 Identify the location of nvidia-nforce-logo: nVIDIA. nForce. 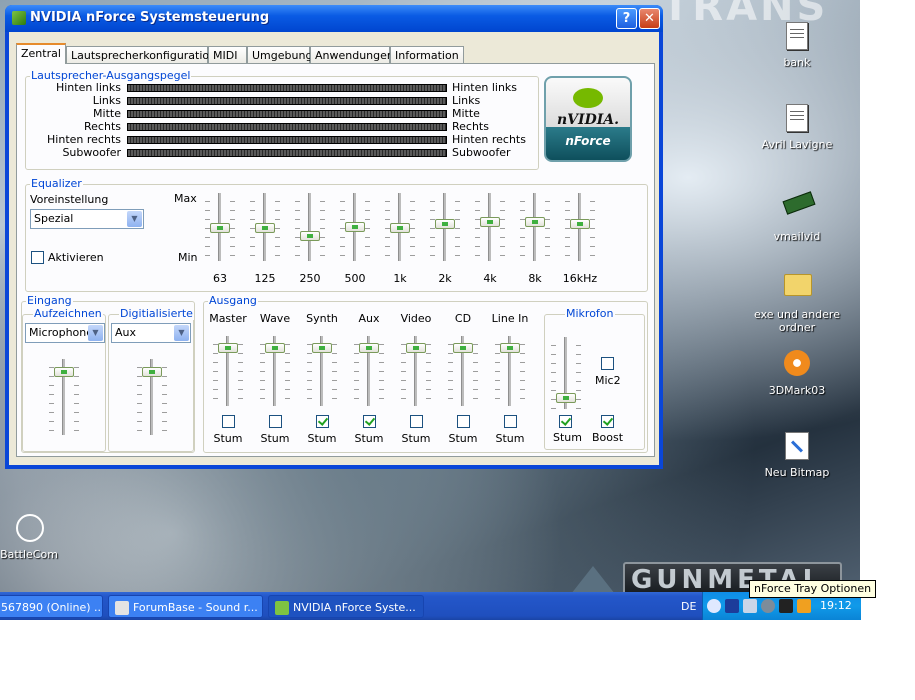
(588, 119).